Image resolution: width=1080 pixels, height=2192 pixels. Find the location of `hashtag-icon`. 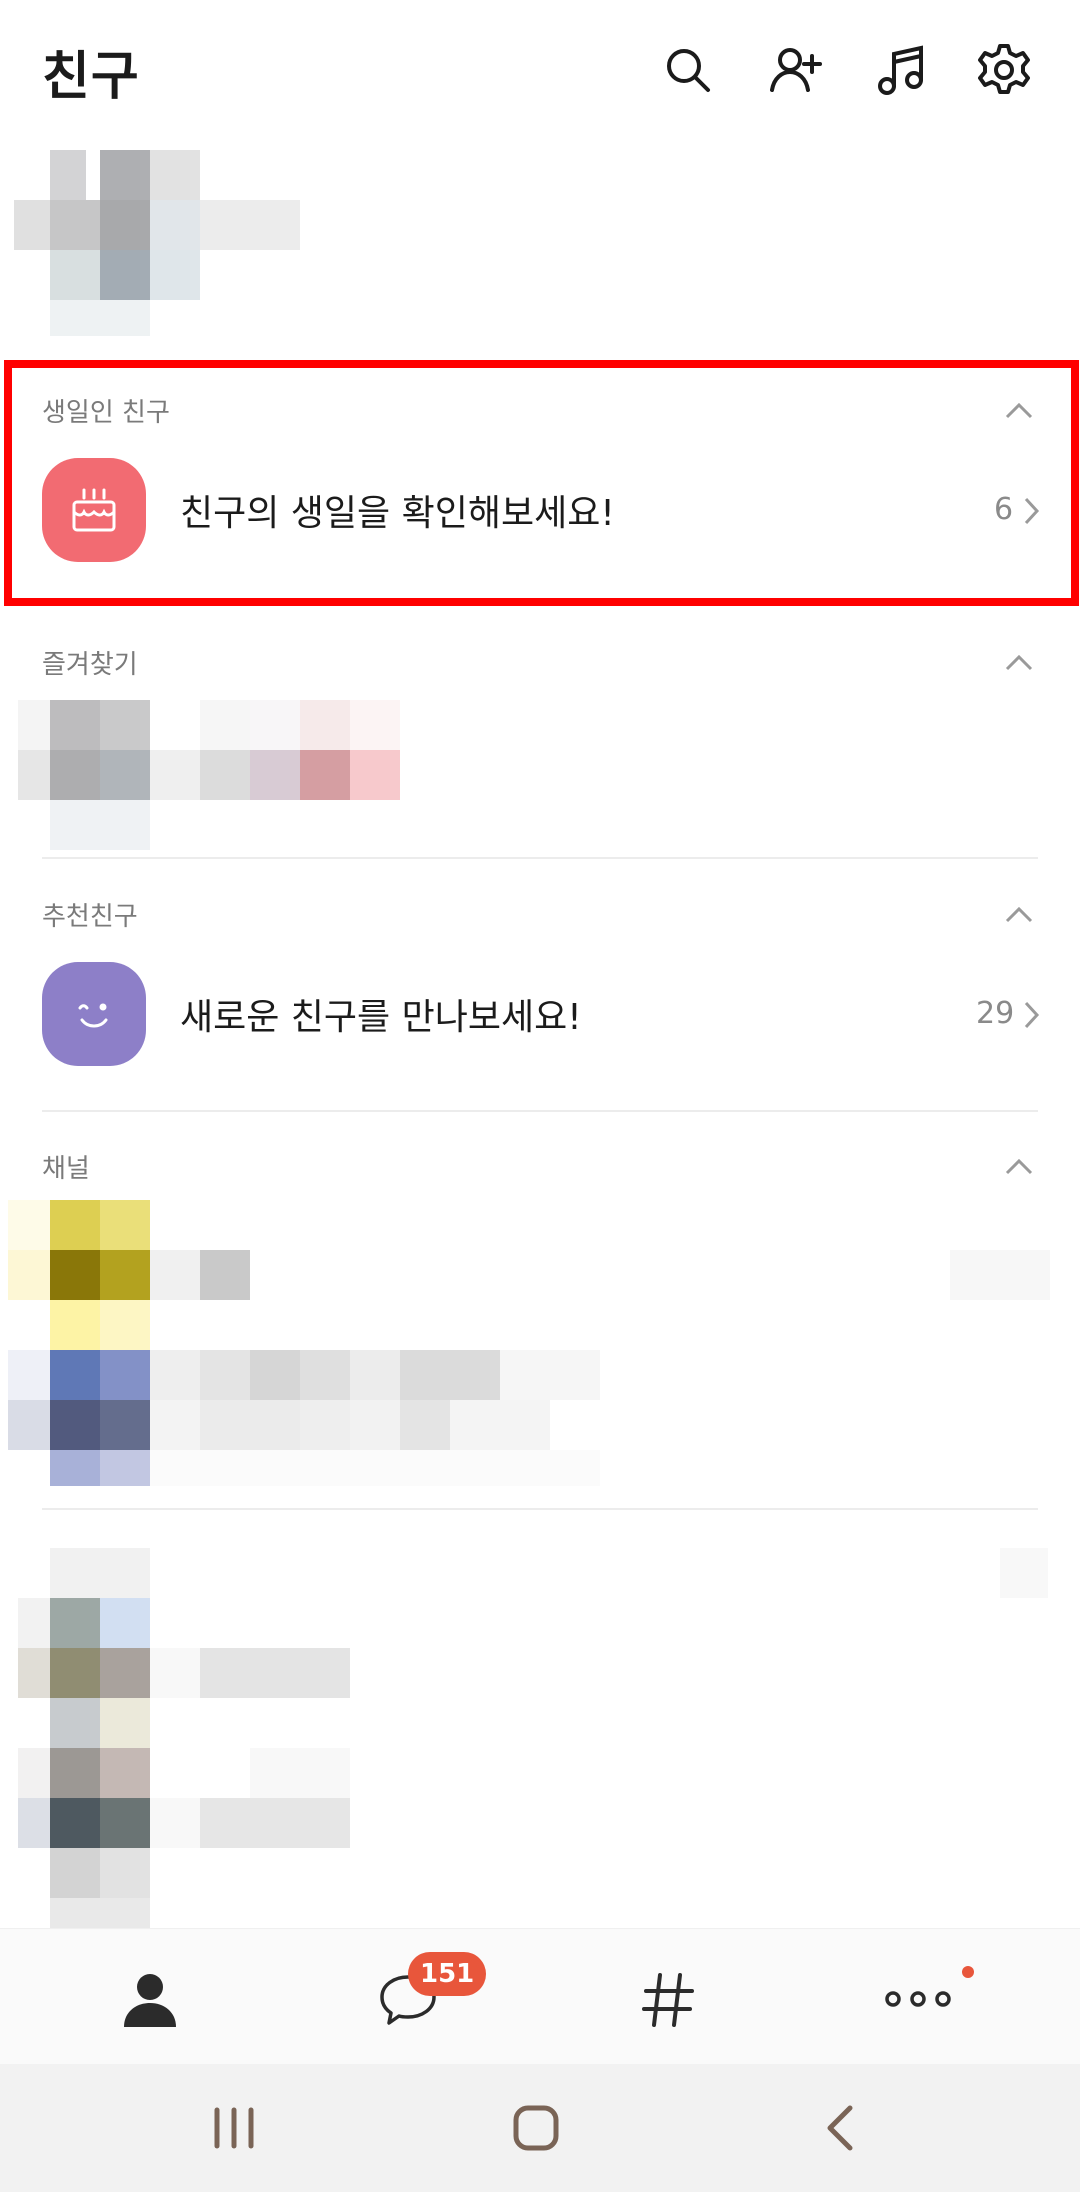

hashtag-icon is located at coordinates (668, 2000).